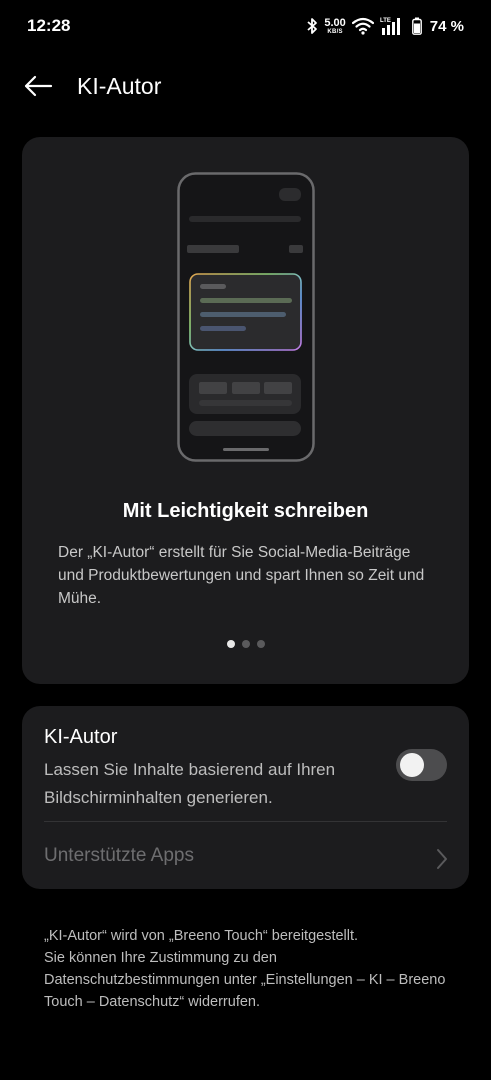  Describe the element at coordinates (81, 737) in the screenshot. I see `setting-title: KI-Autor` at that location.